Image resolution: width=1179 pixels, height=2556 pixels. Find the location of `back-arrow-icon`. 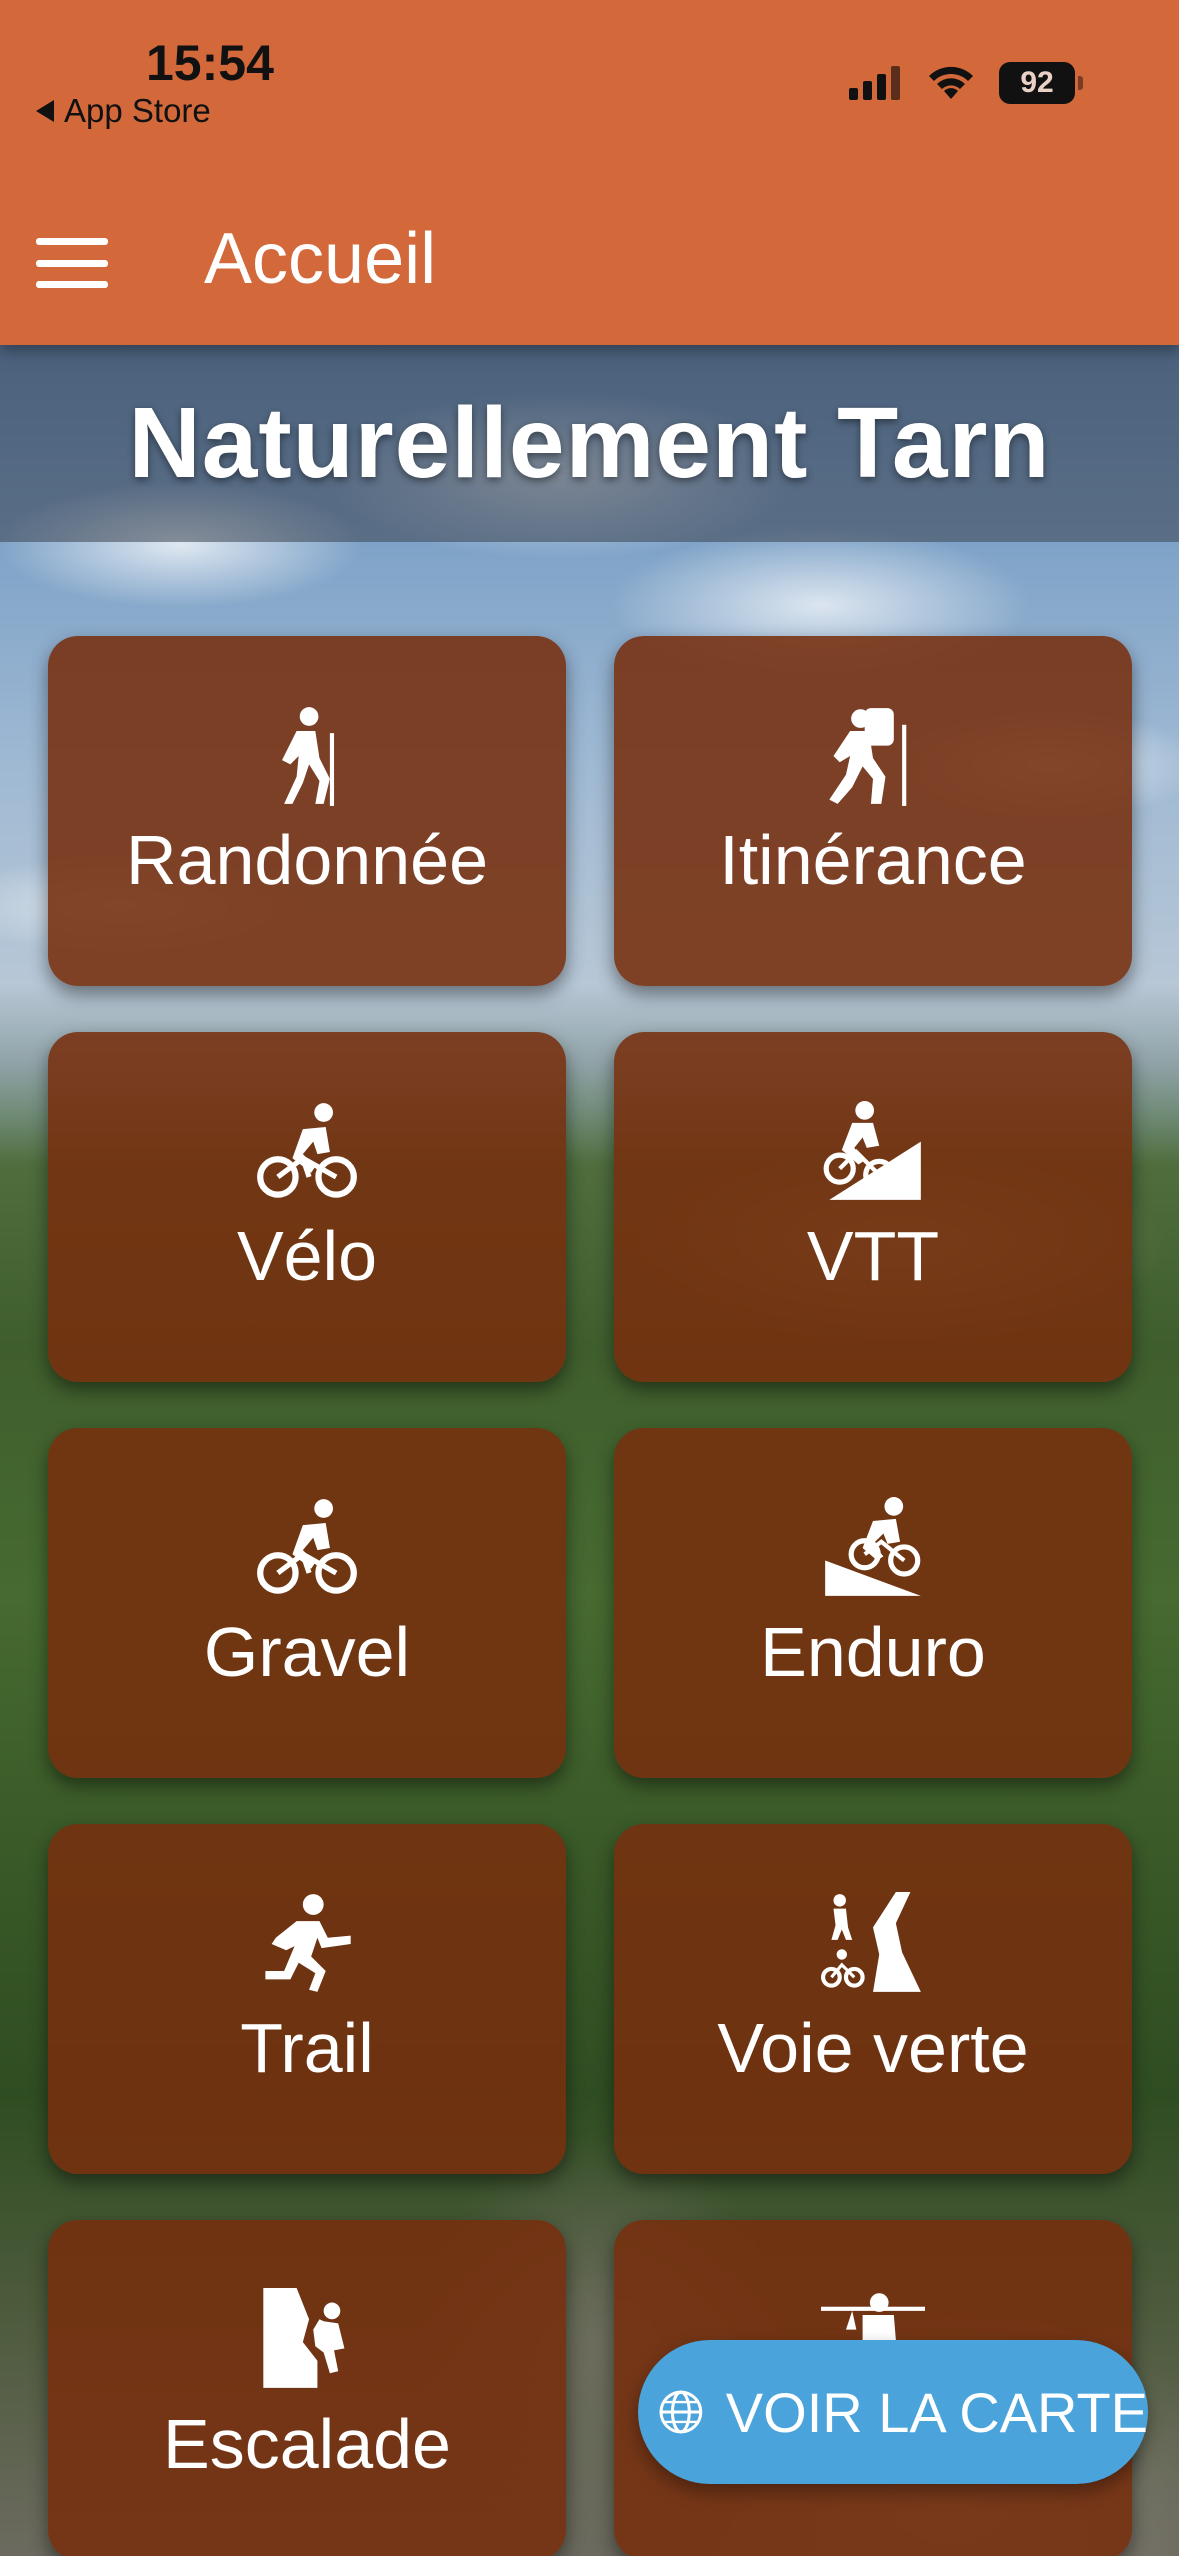

back-arrow-icon is located at coordinates (45, 111).